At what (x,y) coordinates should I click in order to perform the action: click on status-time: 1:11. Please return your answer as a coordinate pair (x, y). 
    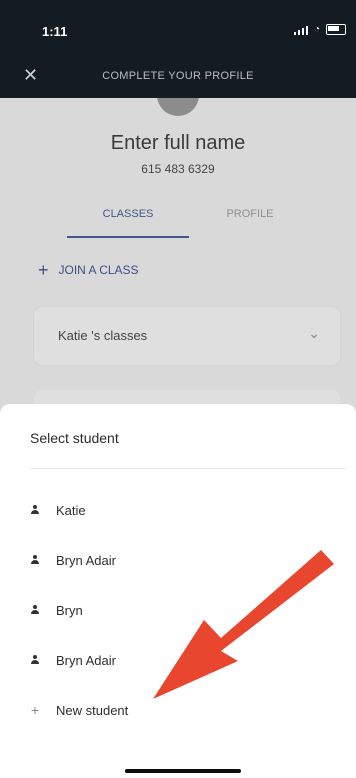
    Looking at the image, I should click on (55, 31).